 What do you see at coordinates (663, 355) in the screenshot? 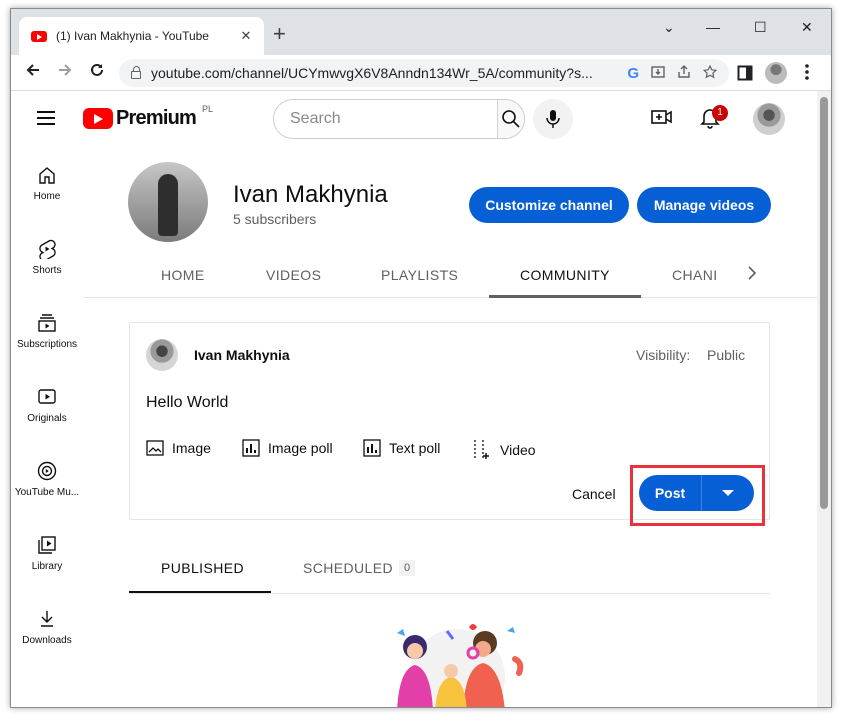
I see `visibility-label: Visibility:` at bounding box center [663, 355].